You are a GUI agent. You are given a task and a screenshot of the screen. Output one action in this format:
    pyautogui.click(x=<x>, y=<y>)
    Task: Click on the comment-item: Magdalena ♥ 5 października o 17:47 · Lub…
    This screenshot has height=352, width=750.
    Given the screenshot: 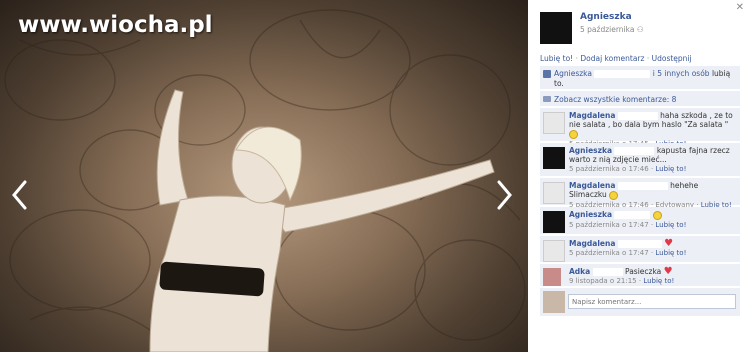 What is the action you would take?
    pyautogui.click(x=640, y=249)
    